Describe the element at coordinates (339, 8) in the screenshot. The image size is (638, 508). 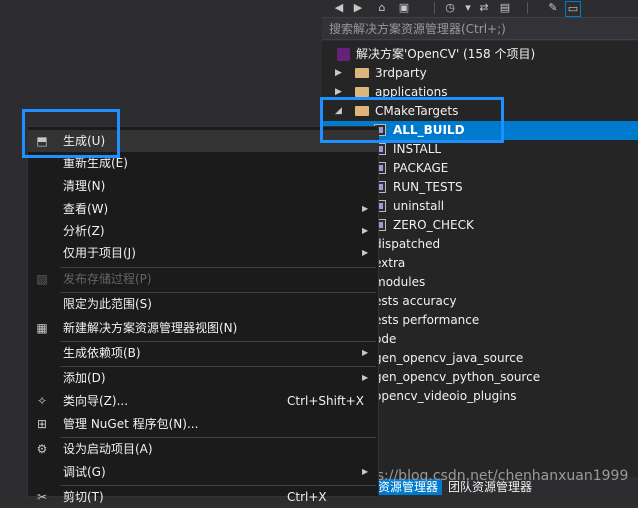
I see `back-icon: ◀` at that location.